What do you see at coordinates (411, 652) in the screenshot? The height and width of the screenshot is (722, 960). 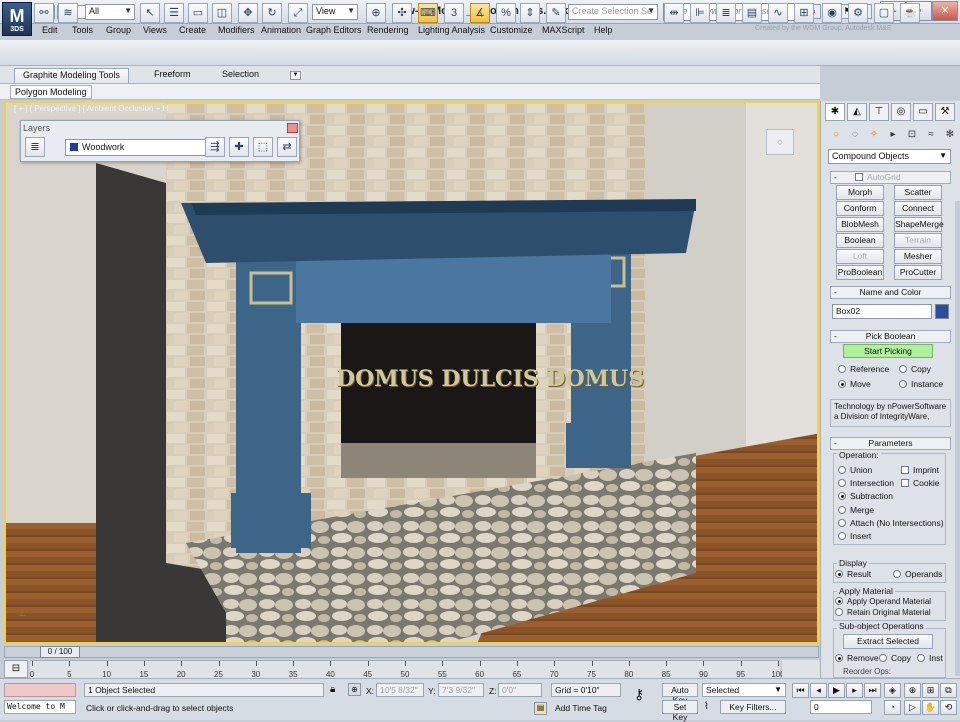 I see `time-slider` at bounding box center [411, 652].